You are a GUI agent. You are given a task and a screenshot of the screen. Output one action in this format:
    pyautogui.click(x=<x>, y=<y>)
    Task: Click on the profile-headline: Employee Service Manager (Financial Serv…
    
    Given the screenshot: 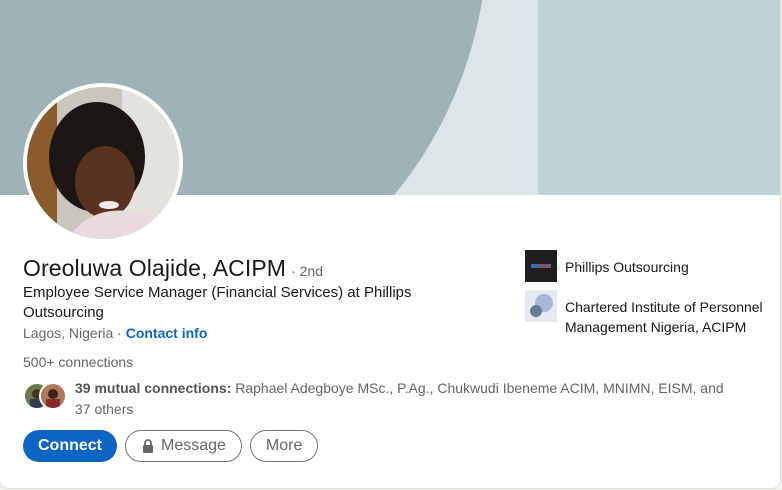 What is the action you would take?
    pyautogui.click(x=217, y=302)
    